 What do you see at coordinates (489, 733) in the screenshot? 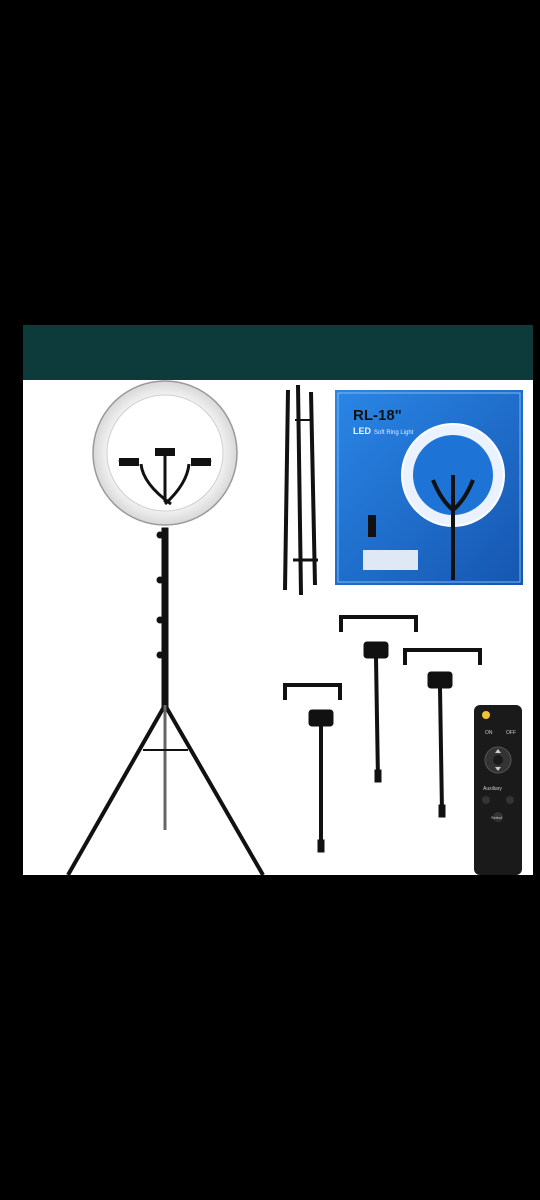
I see `remote-on-label: ON` at bounding box center [489, 733].